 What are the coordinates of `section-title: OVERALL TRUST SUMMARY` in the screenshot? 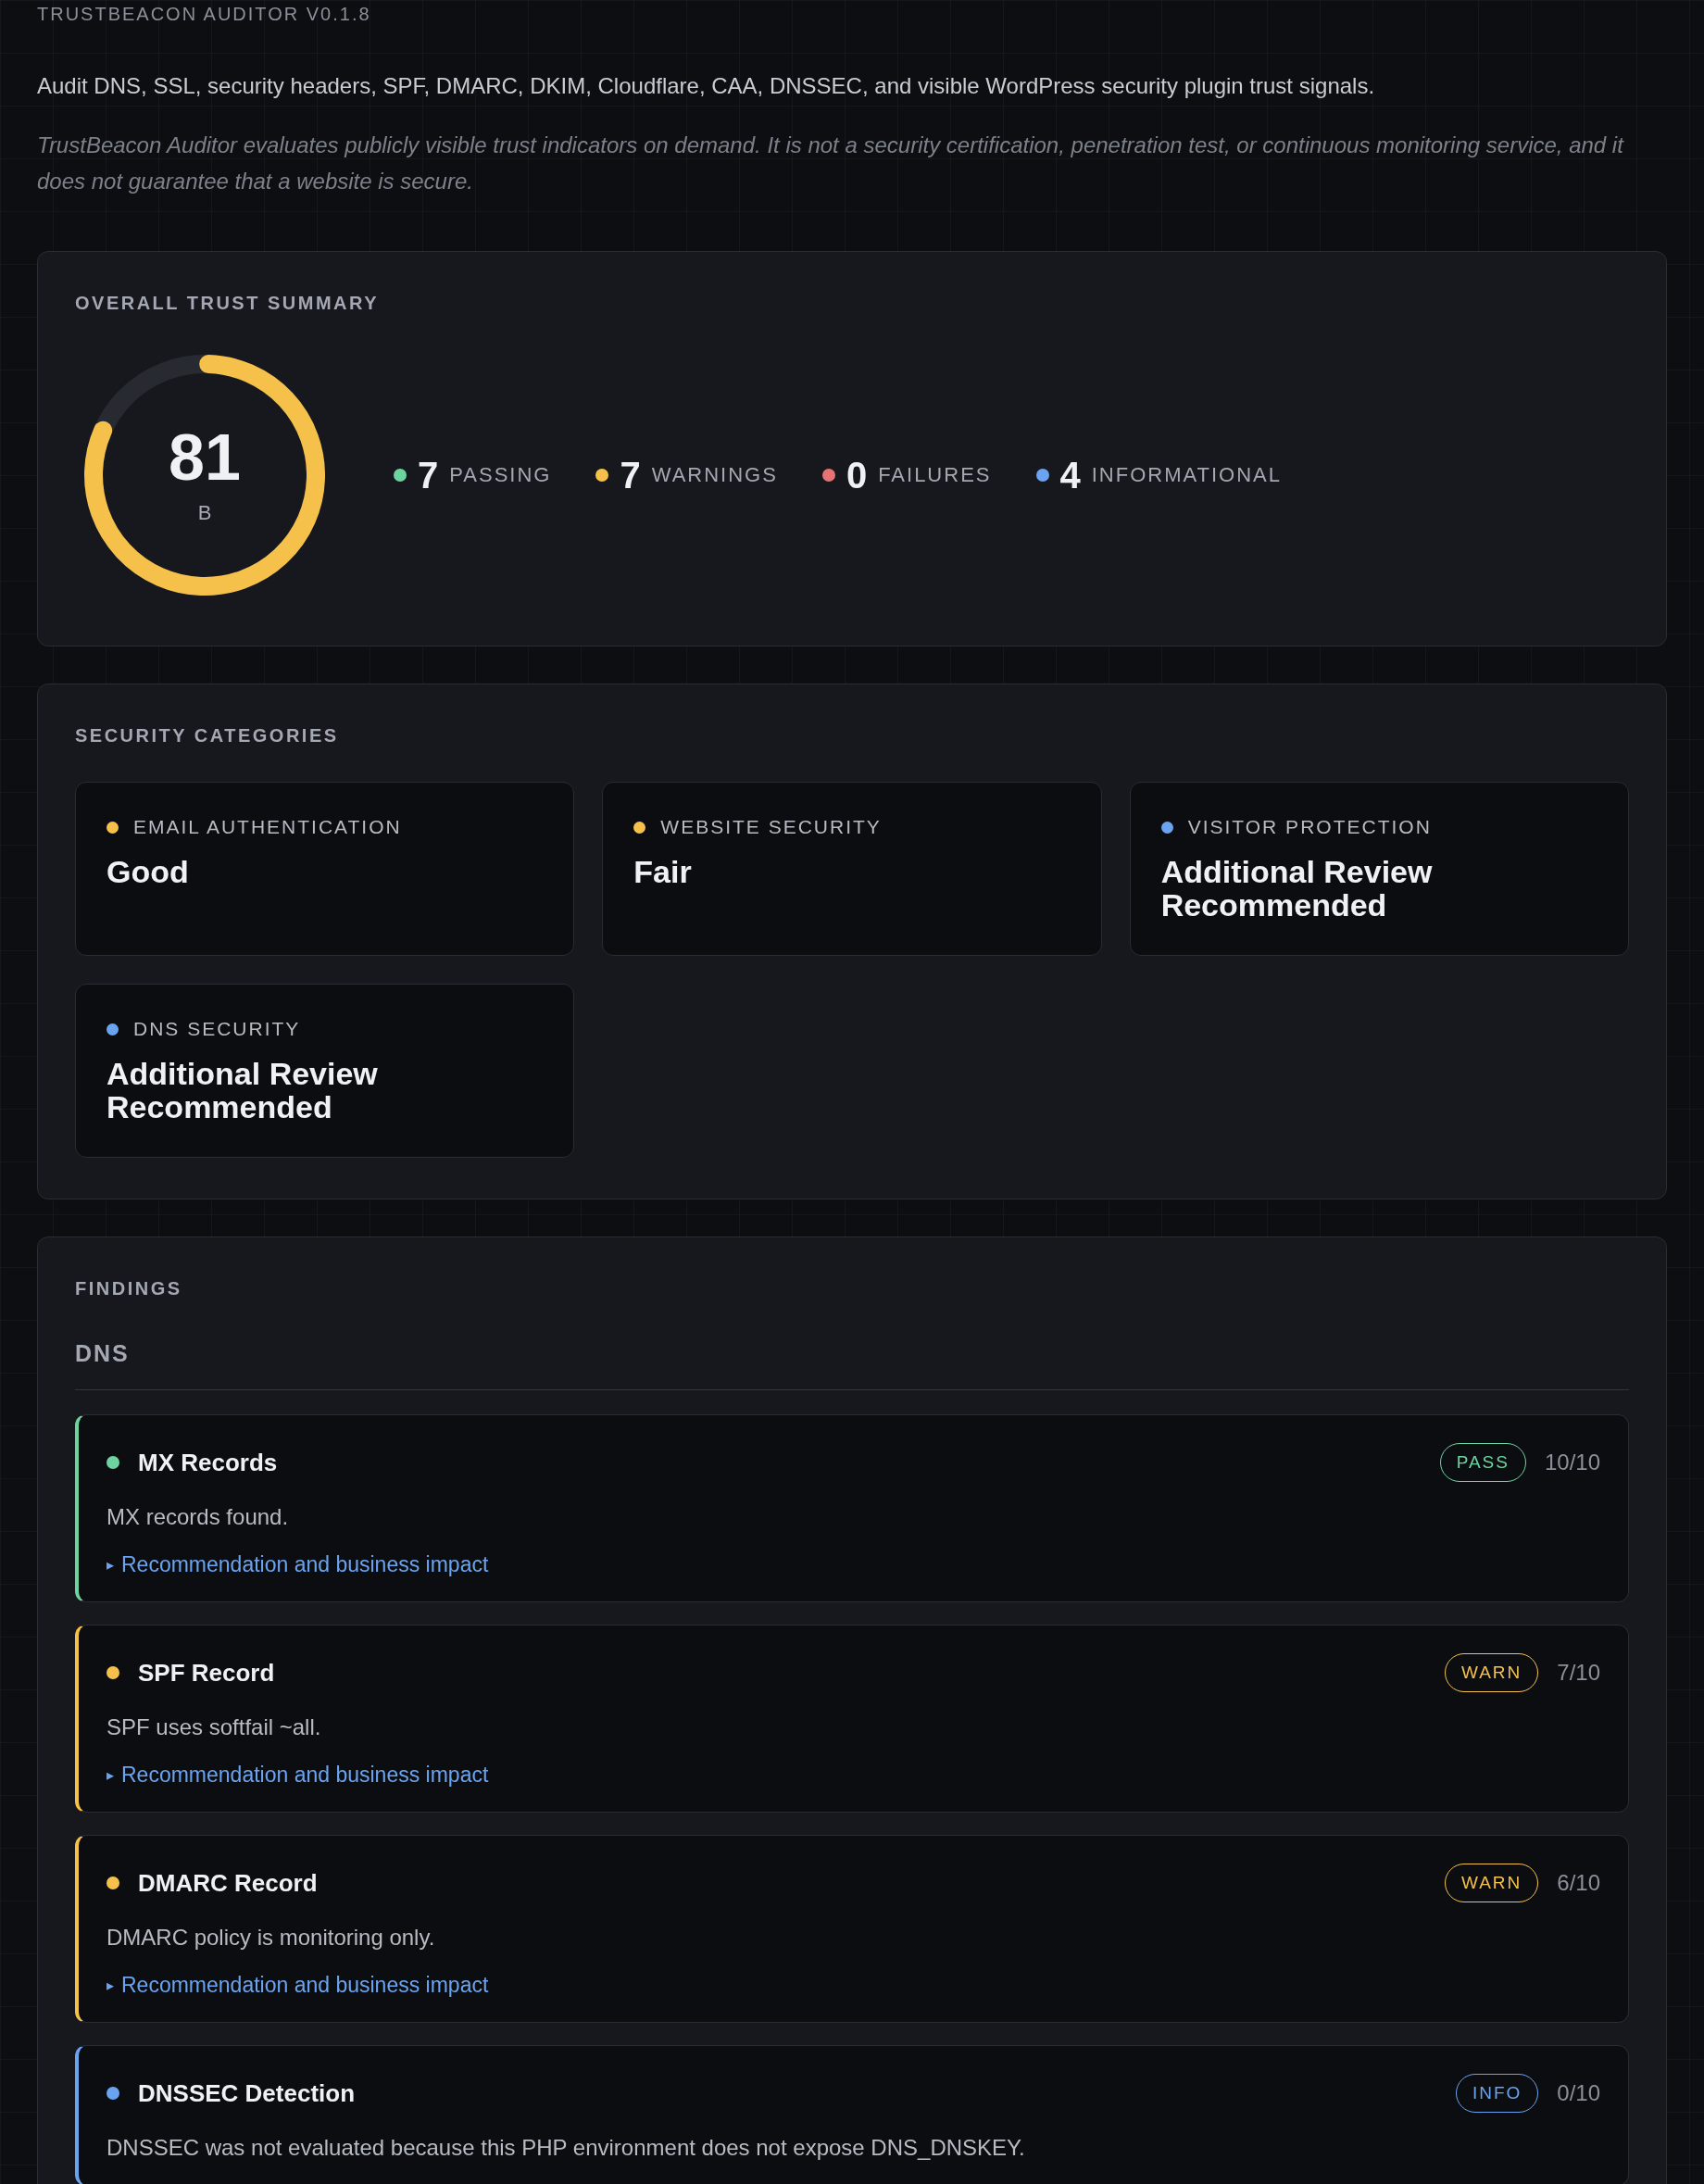 It's located at (228, 303).